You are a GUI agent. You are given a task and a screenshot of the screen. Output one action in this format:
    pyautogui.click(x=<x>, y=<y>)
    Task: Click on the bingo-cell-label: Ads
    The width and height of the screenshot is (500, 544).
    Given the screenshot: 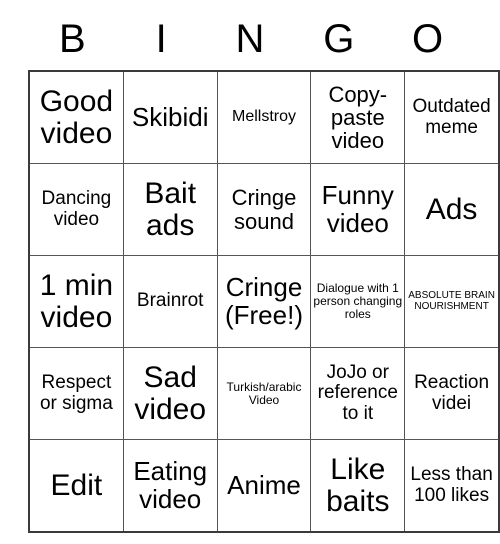 What is the action you would take?
    pyautogui.click(x=451, y=209)
    